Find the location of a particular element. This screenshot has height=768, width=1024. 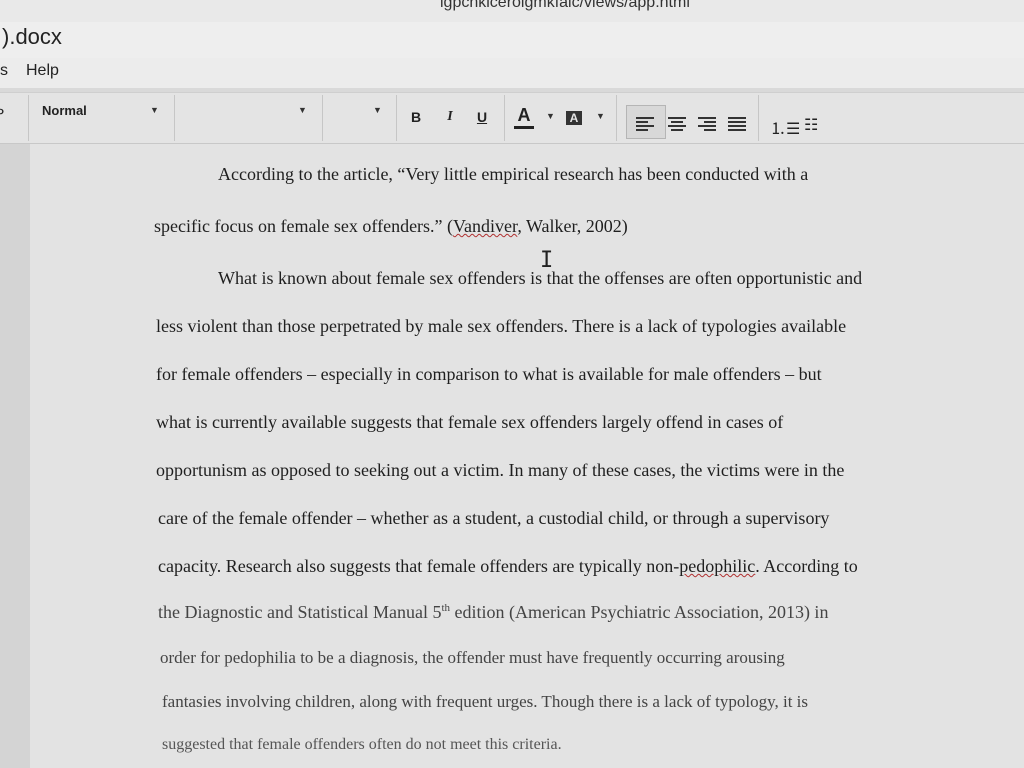

align-right-icon is located at coordinates (707, 124).